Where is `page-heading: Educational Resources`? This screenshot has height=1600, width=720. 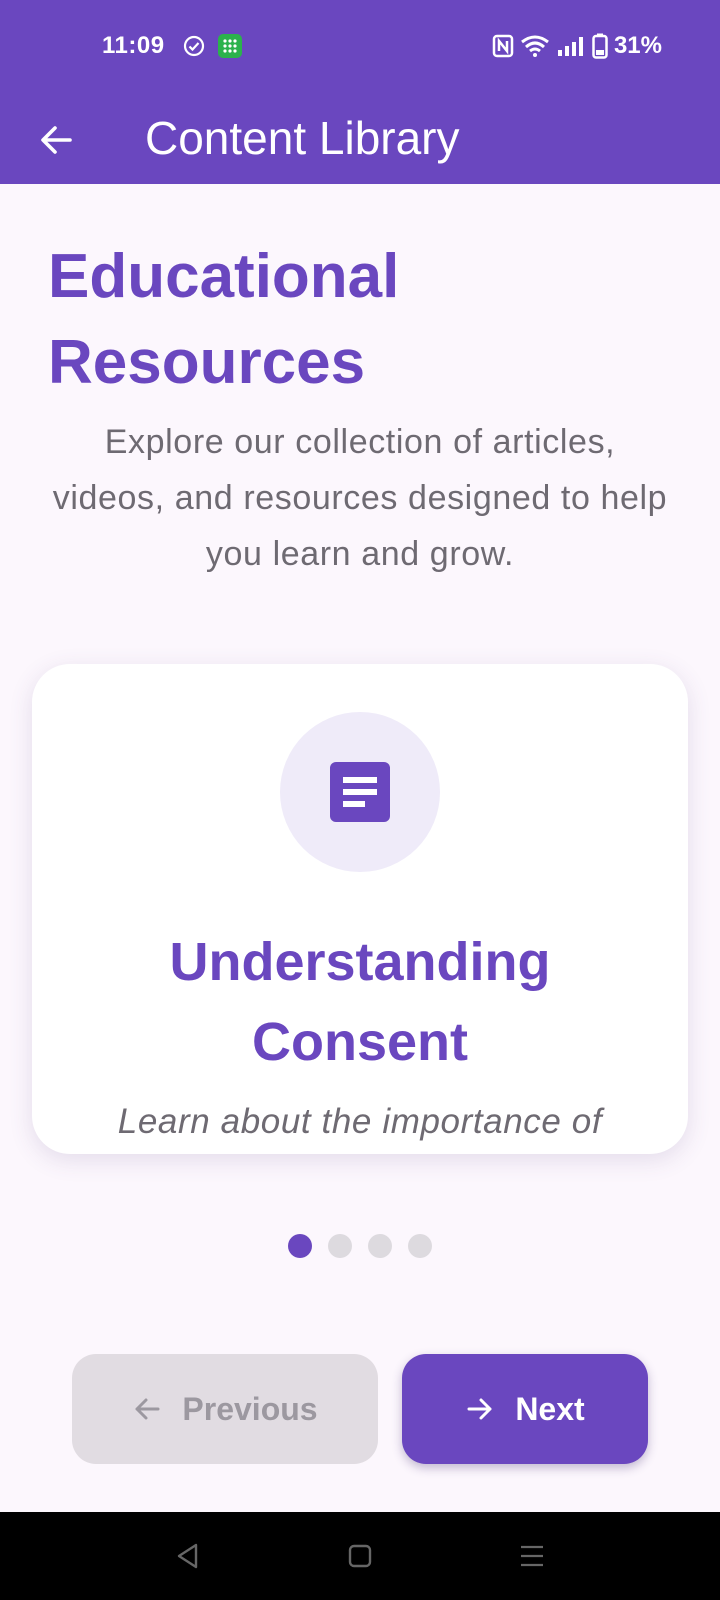
page-heading: Educational Resources is located at coordinates (224, 319).